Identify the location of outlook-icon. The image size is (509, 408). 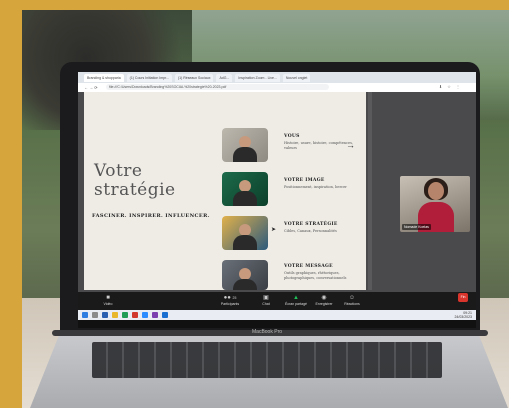
(165, 315).